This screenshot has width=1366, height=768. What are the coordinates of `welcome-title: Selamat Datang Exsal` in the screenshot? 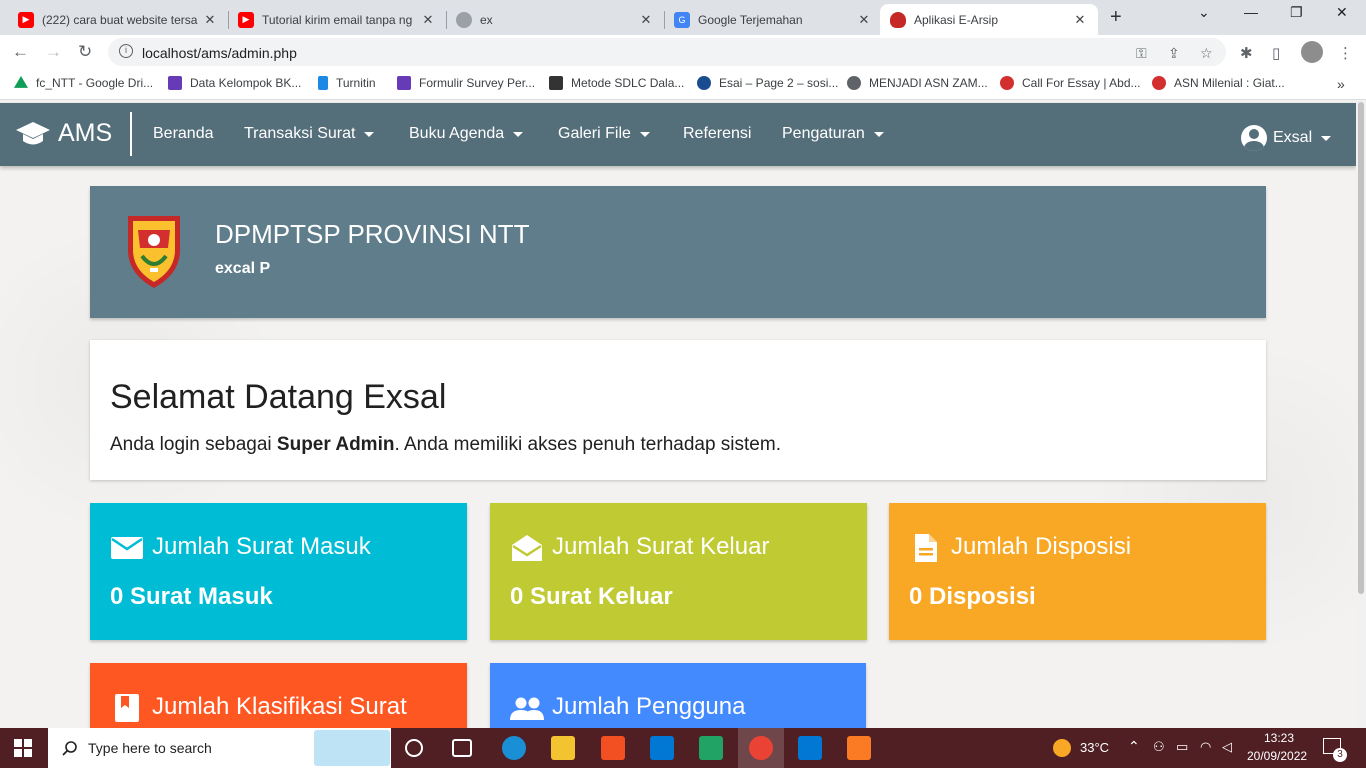 It's located at (278, 397).